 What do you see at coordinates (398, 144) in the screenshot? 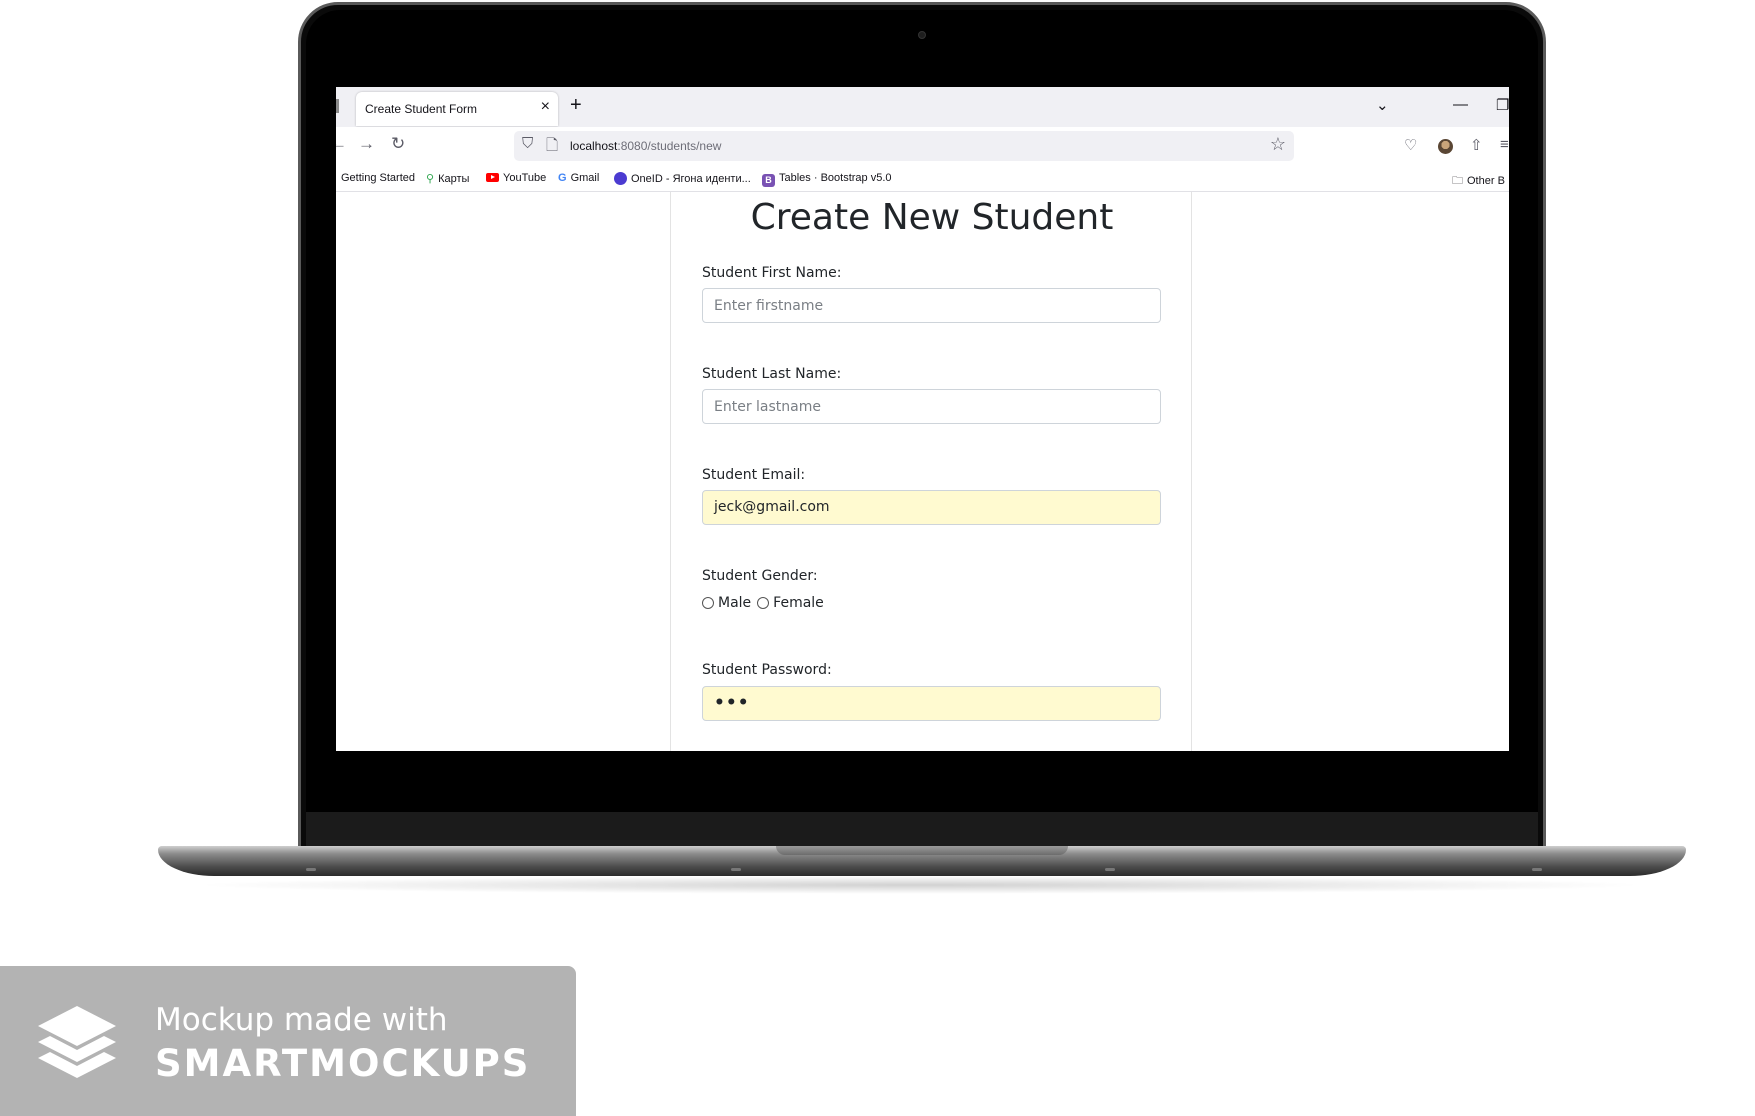
I see `reload-icon: ↻` at bounding box center [398, 144].